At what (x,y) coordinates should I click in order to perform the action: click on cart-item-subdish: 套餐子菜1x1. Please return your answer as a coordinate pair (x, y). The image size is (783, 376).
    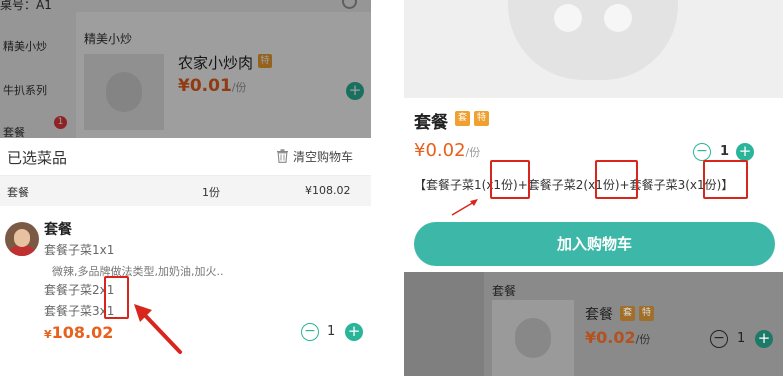
    Looking at the image, I should click on (79, 250).